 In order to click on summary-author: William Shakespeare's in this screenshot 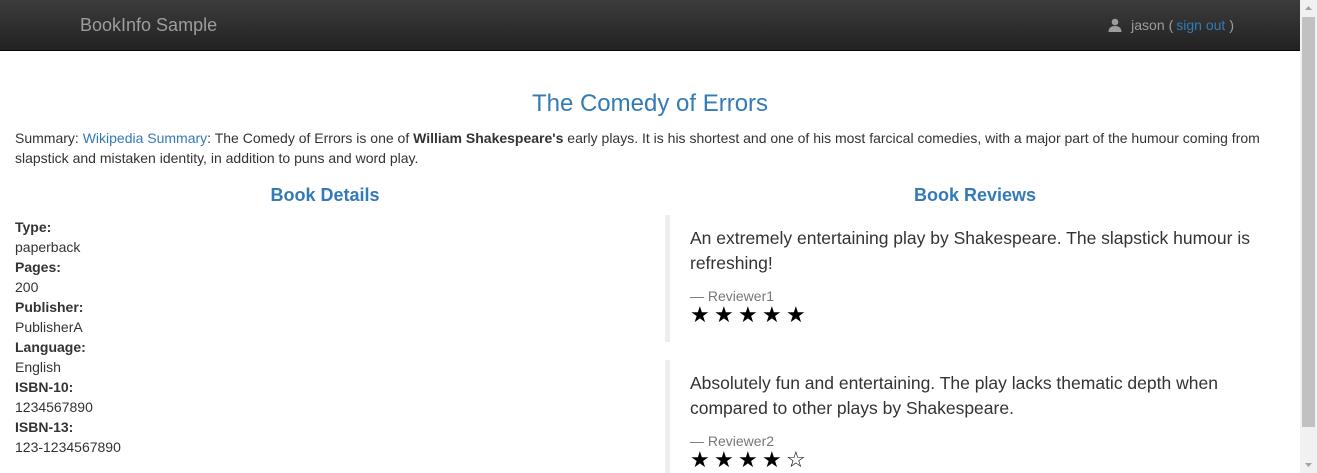, I will do `click(488, 138)`.